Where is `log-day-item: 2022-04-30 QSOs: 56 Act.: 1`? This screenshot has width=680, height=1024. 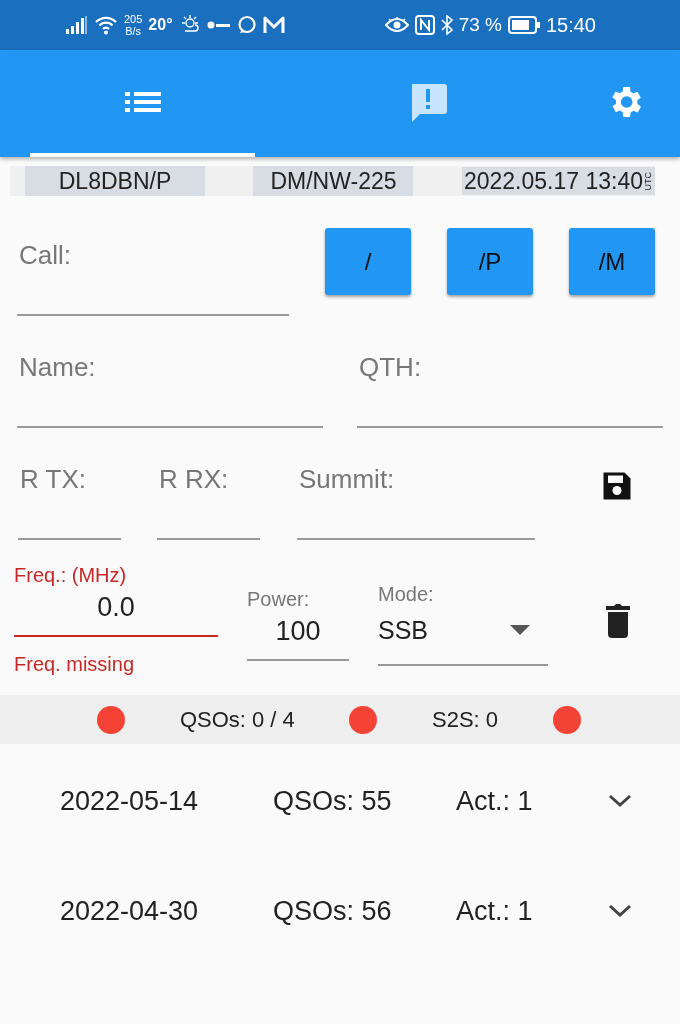 log-day-item: 2022-04-30 QSOs: 56 Act.: 1 is located at coordinates (340, 911).